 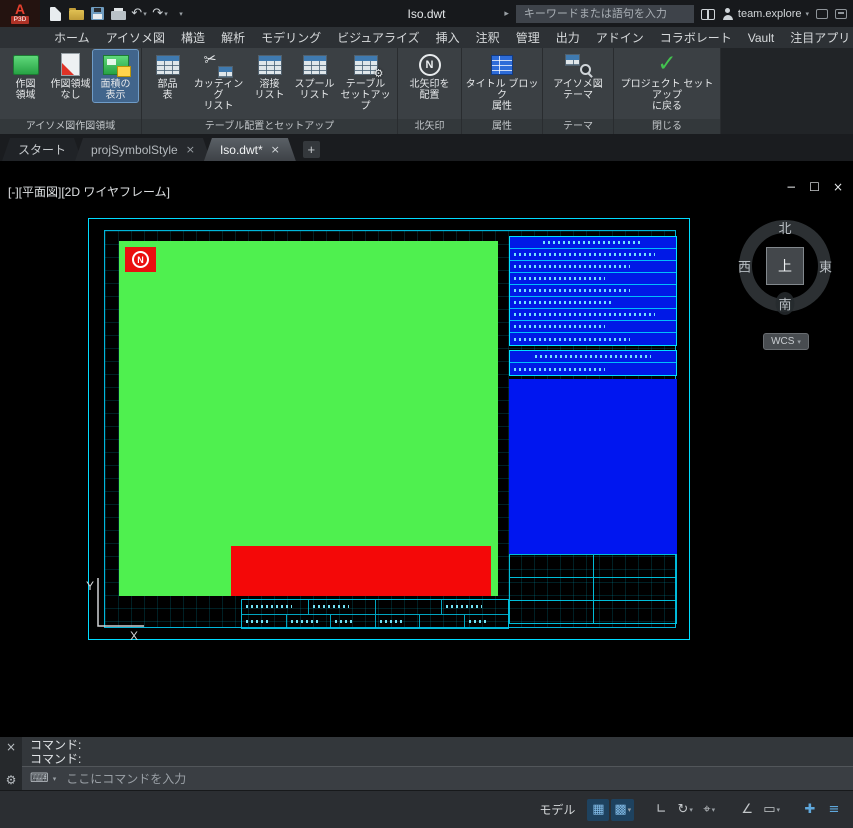 I want to click on ribbon-tab-isometric: アイソメ図, so click(x=135, y=37).